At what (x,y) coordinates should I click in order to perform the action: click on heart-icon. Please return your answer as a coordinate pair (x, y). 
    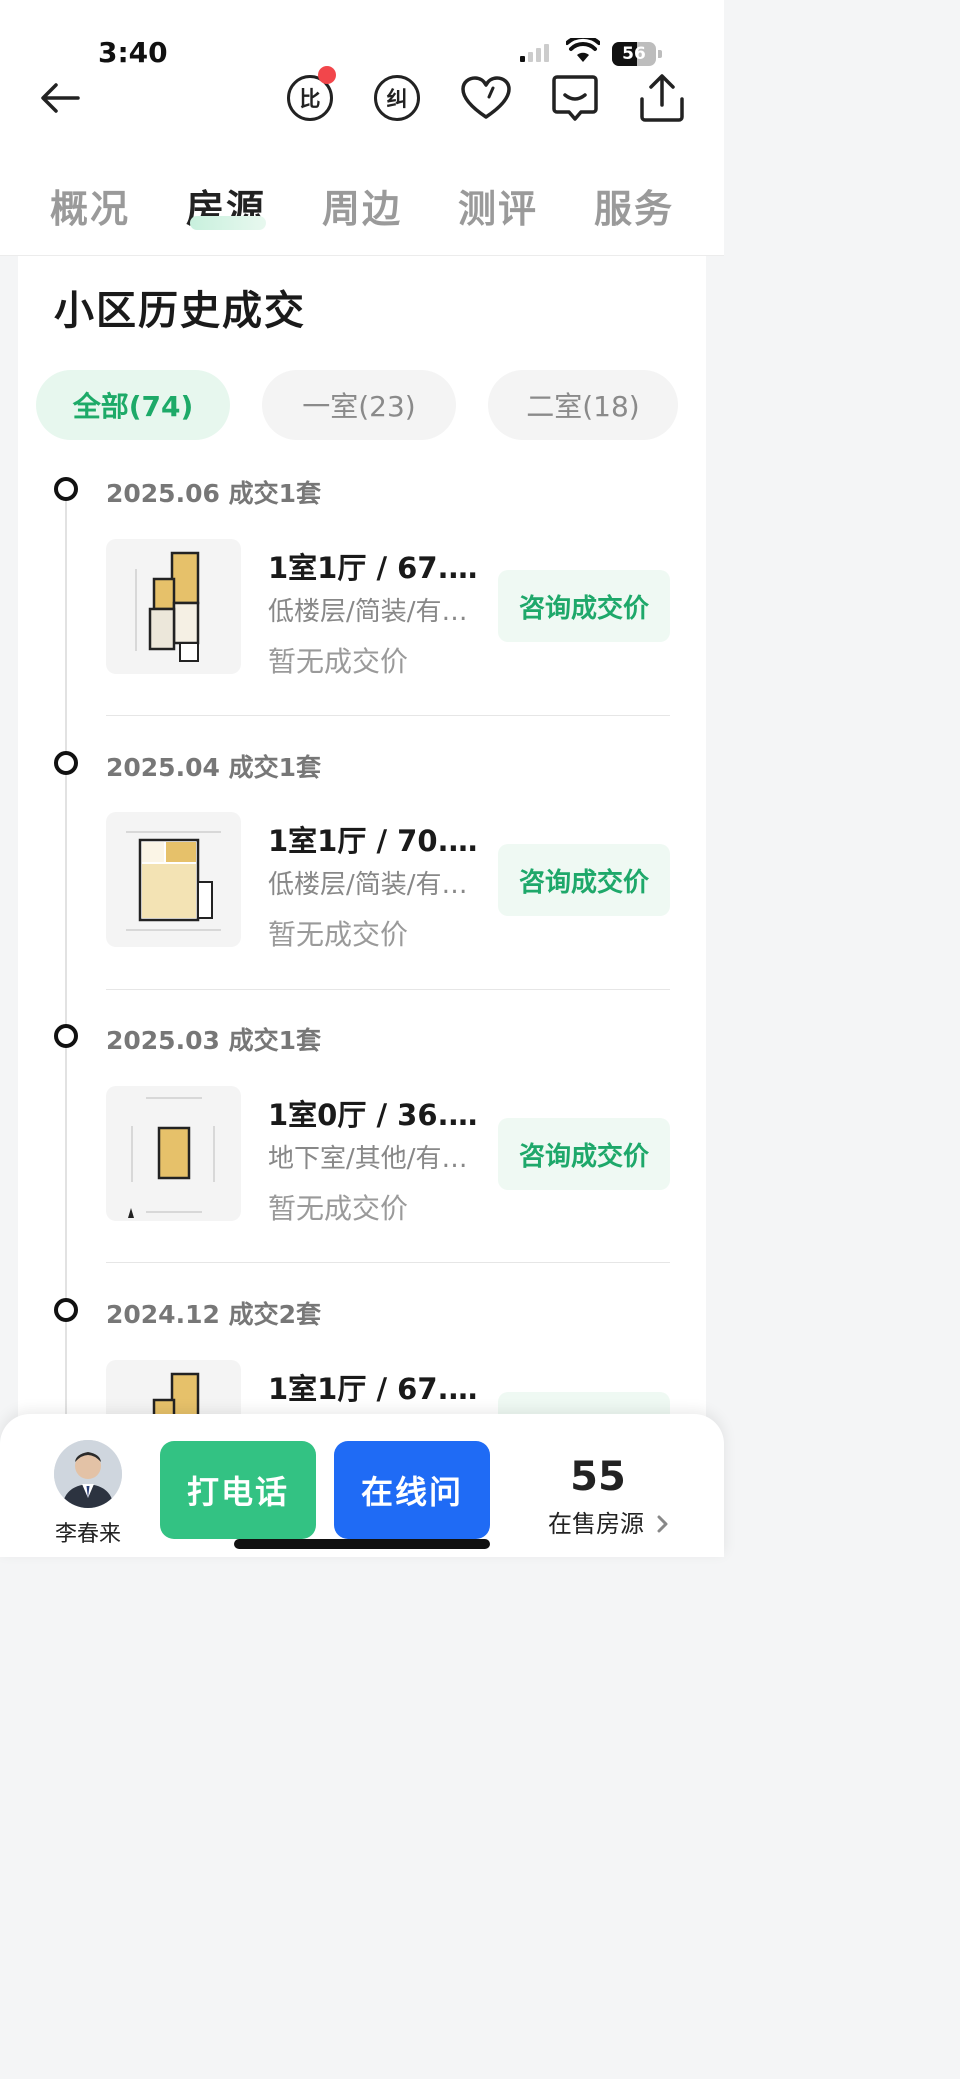
    Looking at the image, I should click on (486, 97).